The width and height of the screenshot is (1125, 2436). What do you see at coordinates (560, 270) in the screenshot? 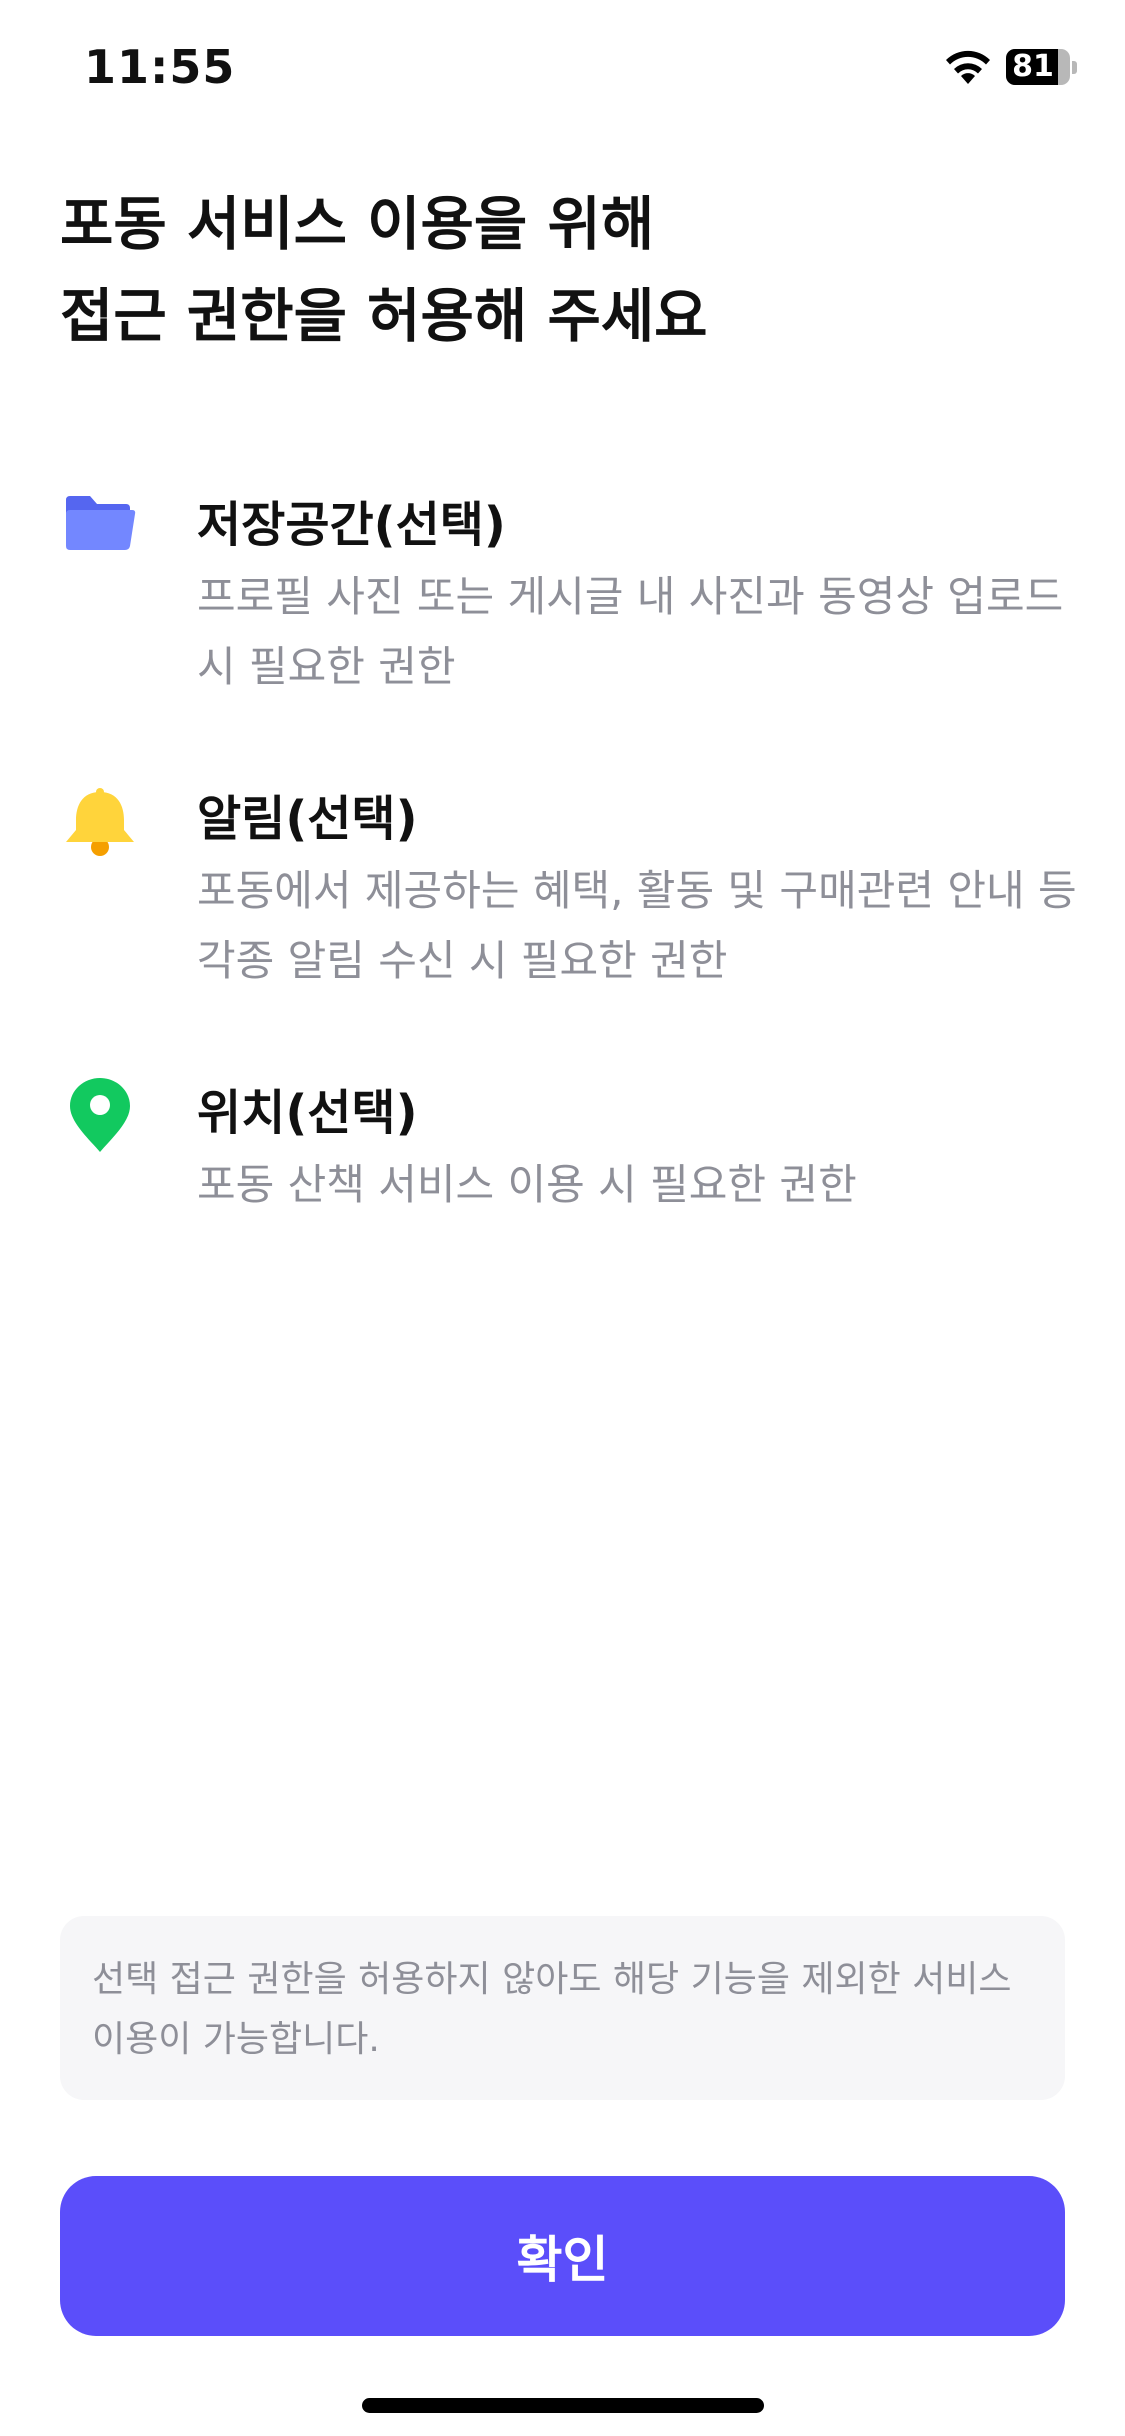
I see `page-title: 포동 서비스 이용을 위해 접근 권한을 허용해 주세요` at bounding box center [560, 270].